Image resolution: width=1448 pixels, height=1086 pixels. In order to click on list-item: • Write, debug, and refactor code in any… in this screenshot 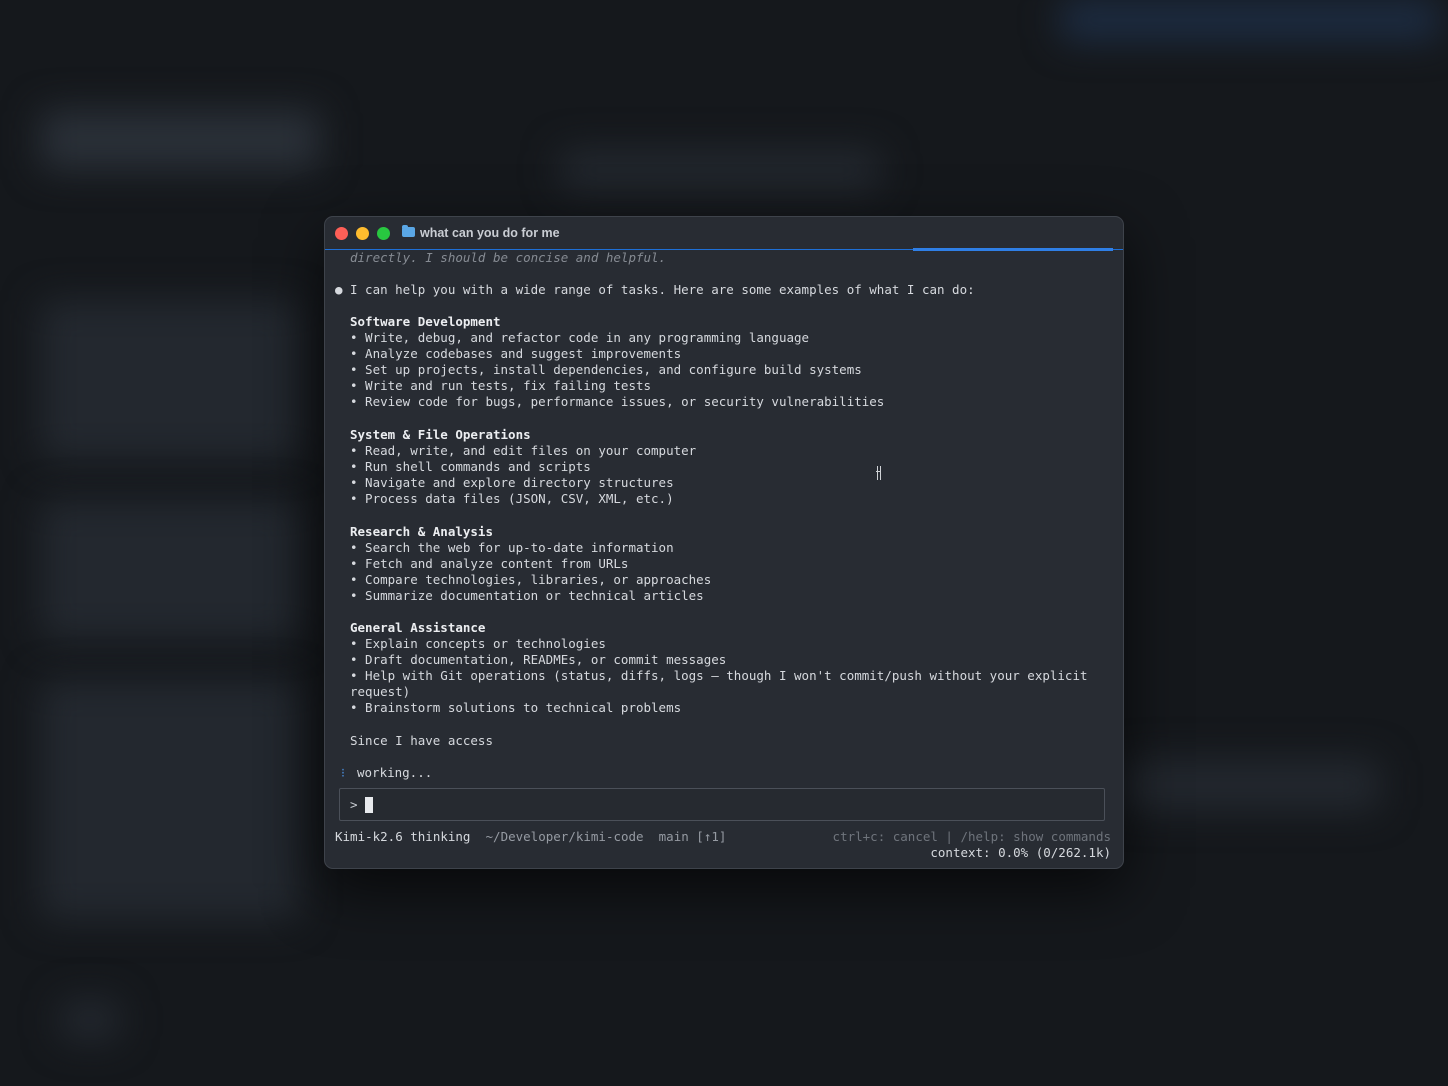, I will do `click(580, 337)`.